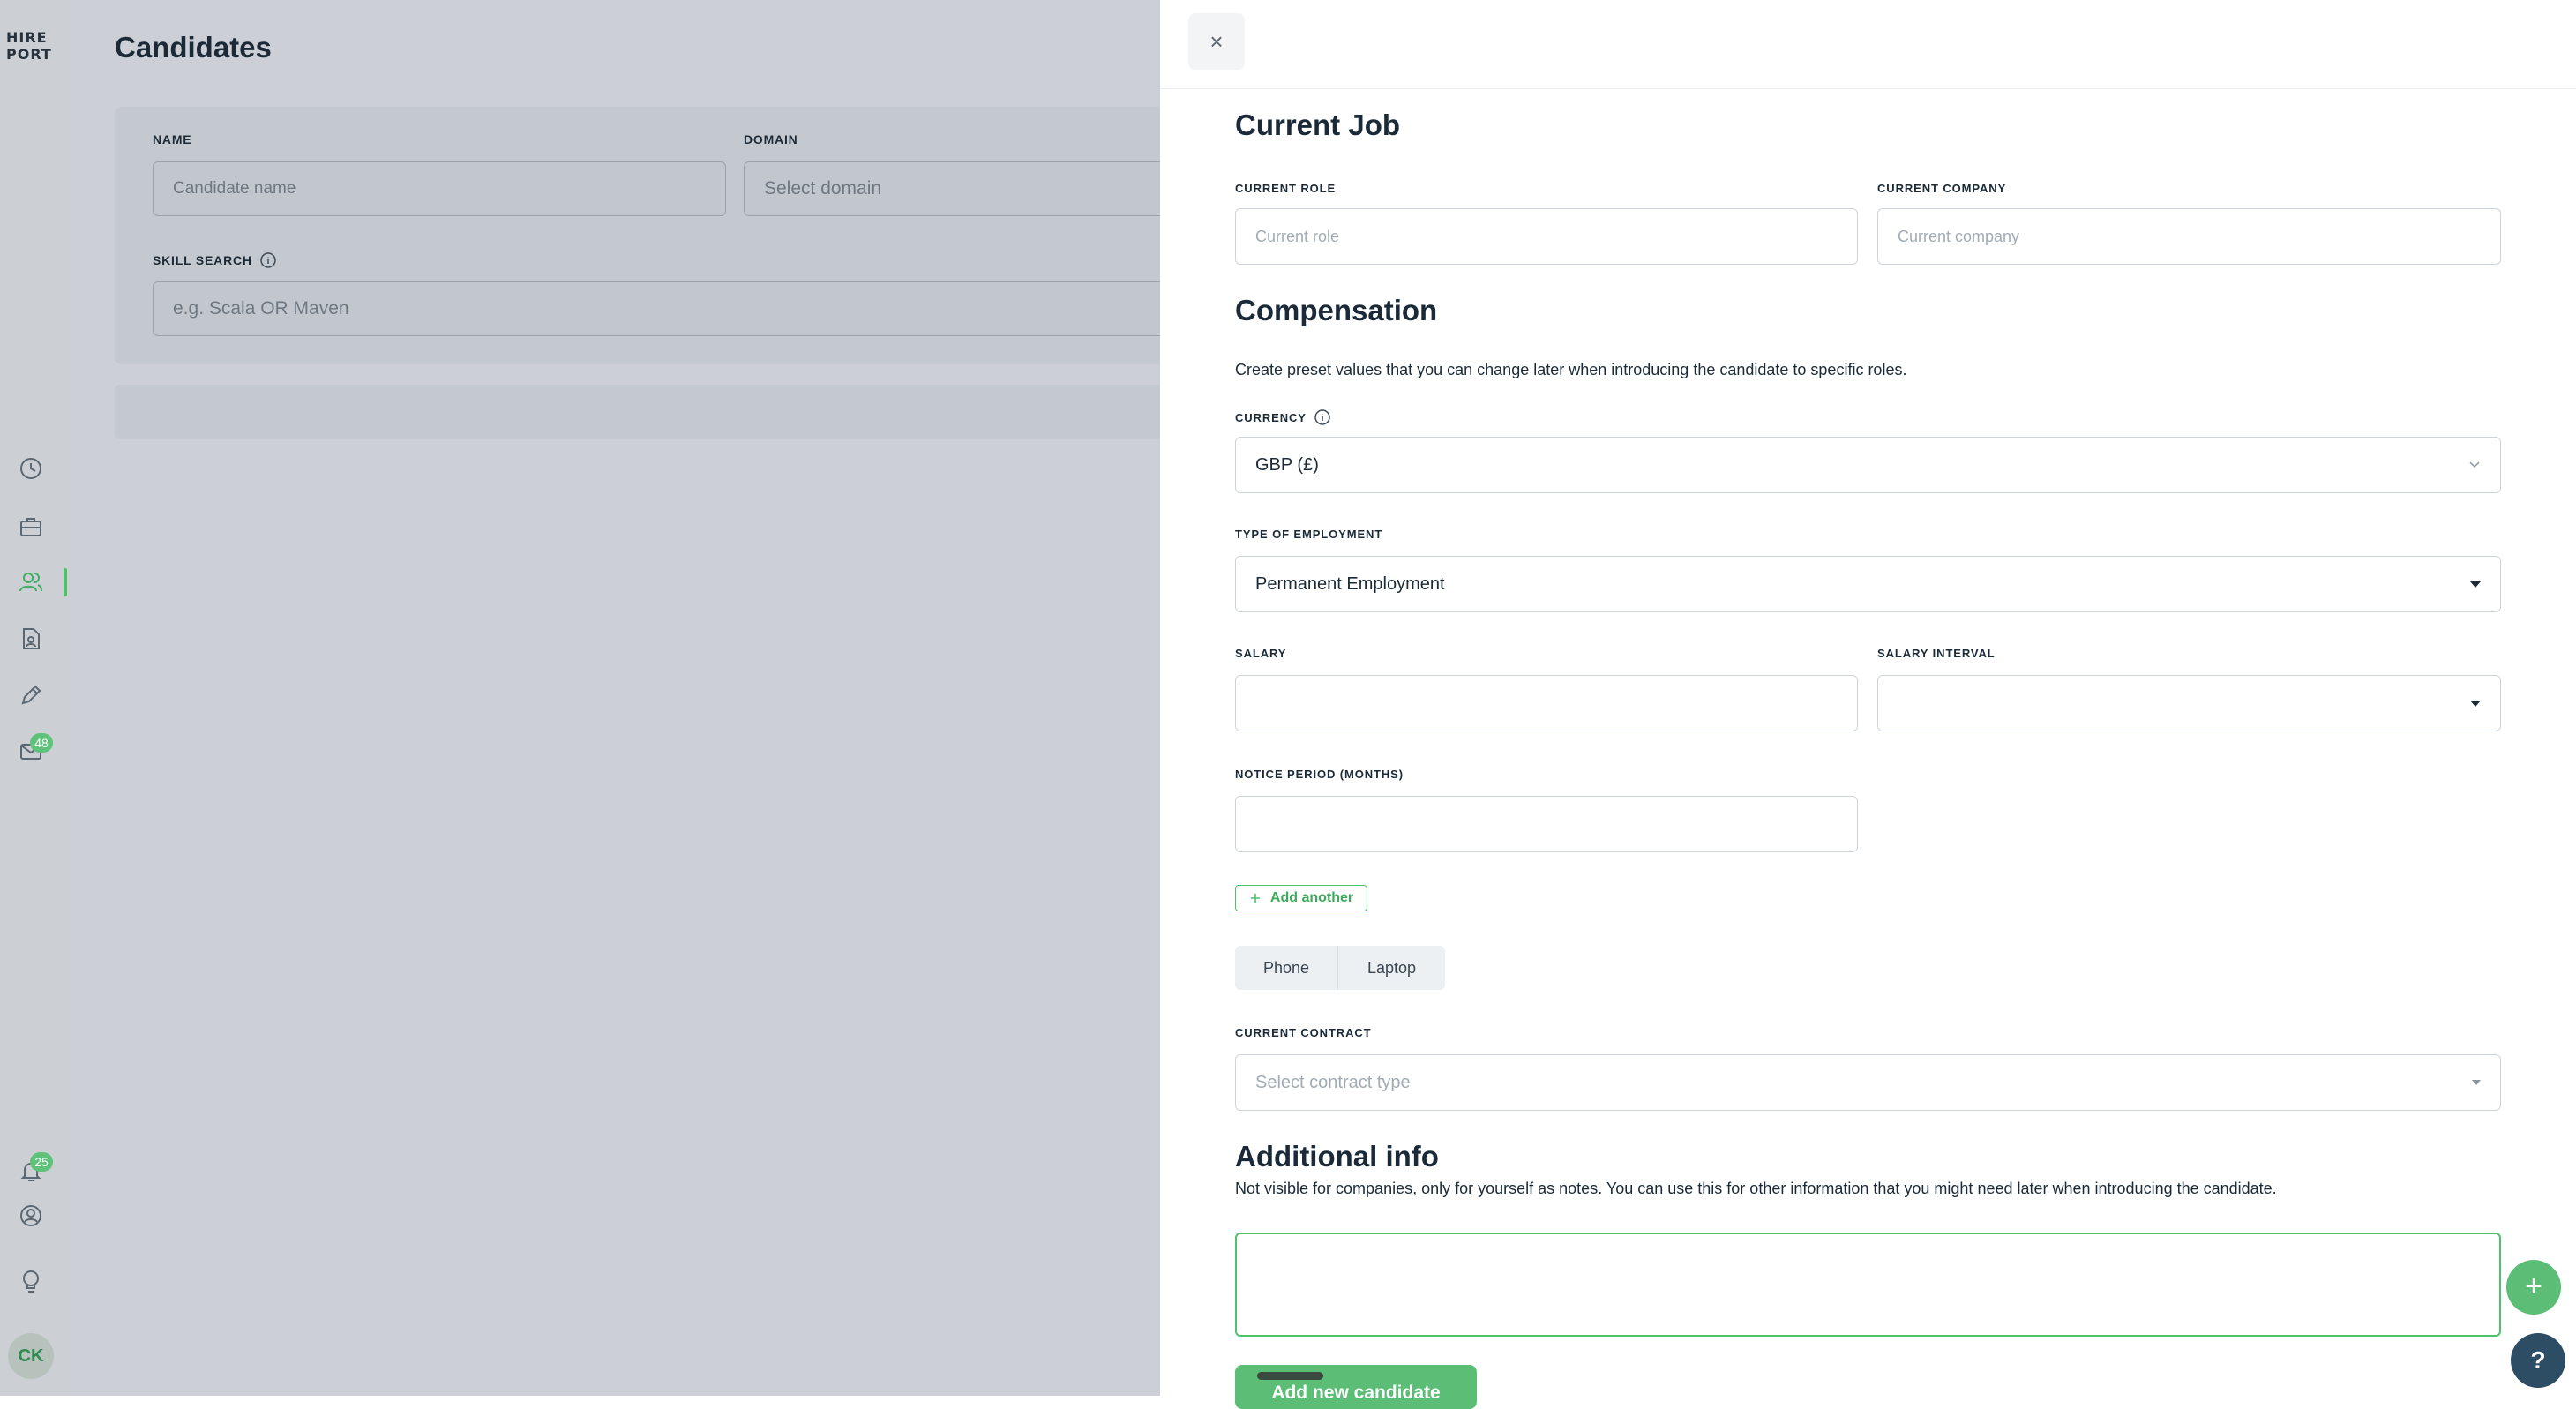  I want to click on domain-filter-label: DOMAIN, so click(771, 139).